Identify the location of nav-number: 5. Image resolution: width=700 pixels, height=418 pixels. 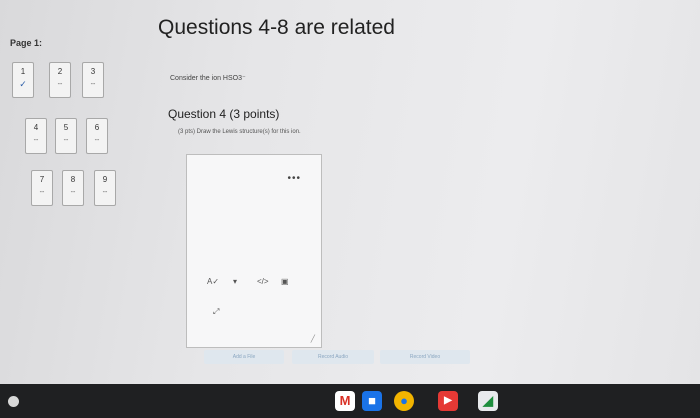
(66, 127).